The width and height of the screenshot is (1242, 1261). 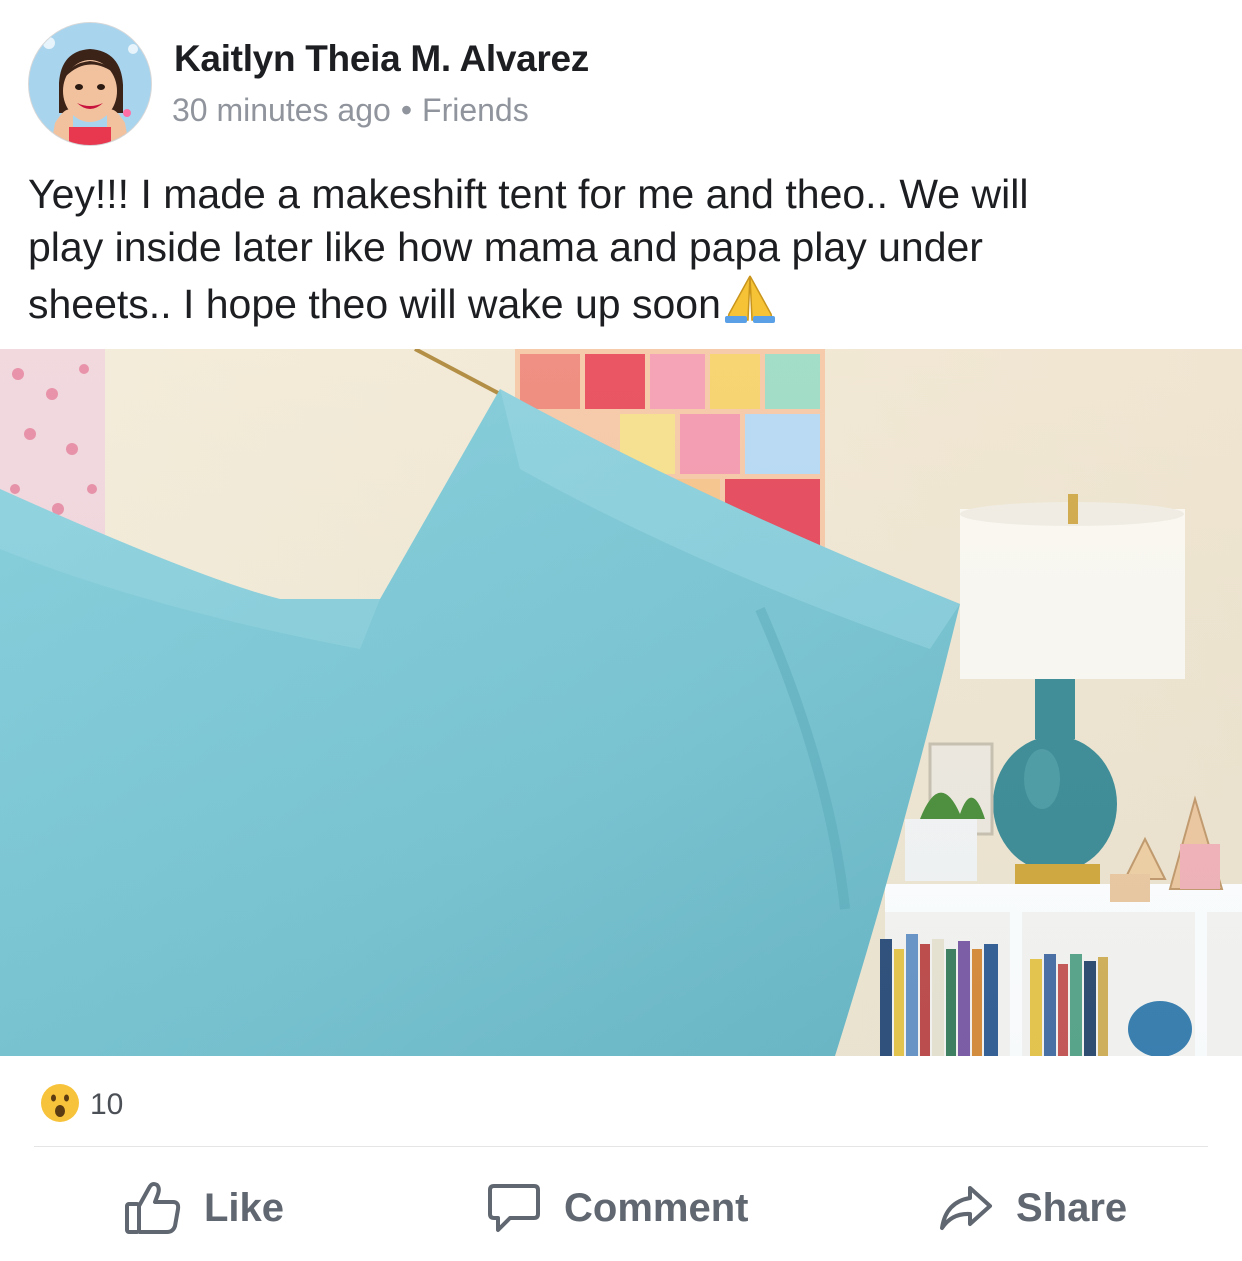 What do you see at coordinates (621, 1146) in the screenshot?
I see `divider` at bounding box center [621, 1146].